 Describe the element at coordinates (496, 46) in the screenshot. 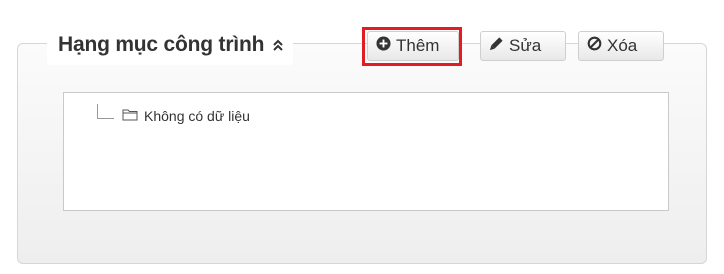

I see `pencil-icon` at that location.